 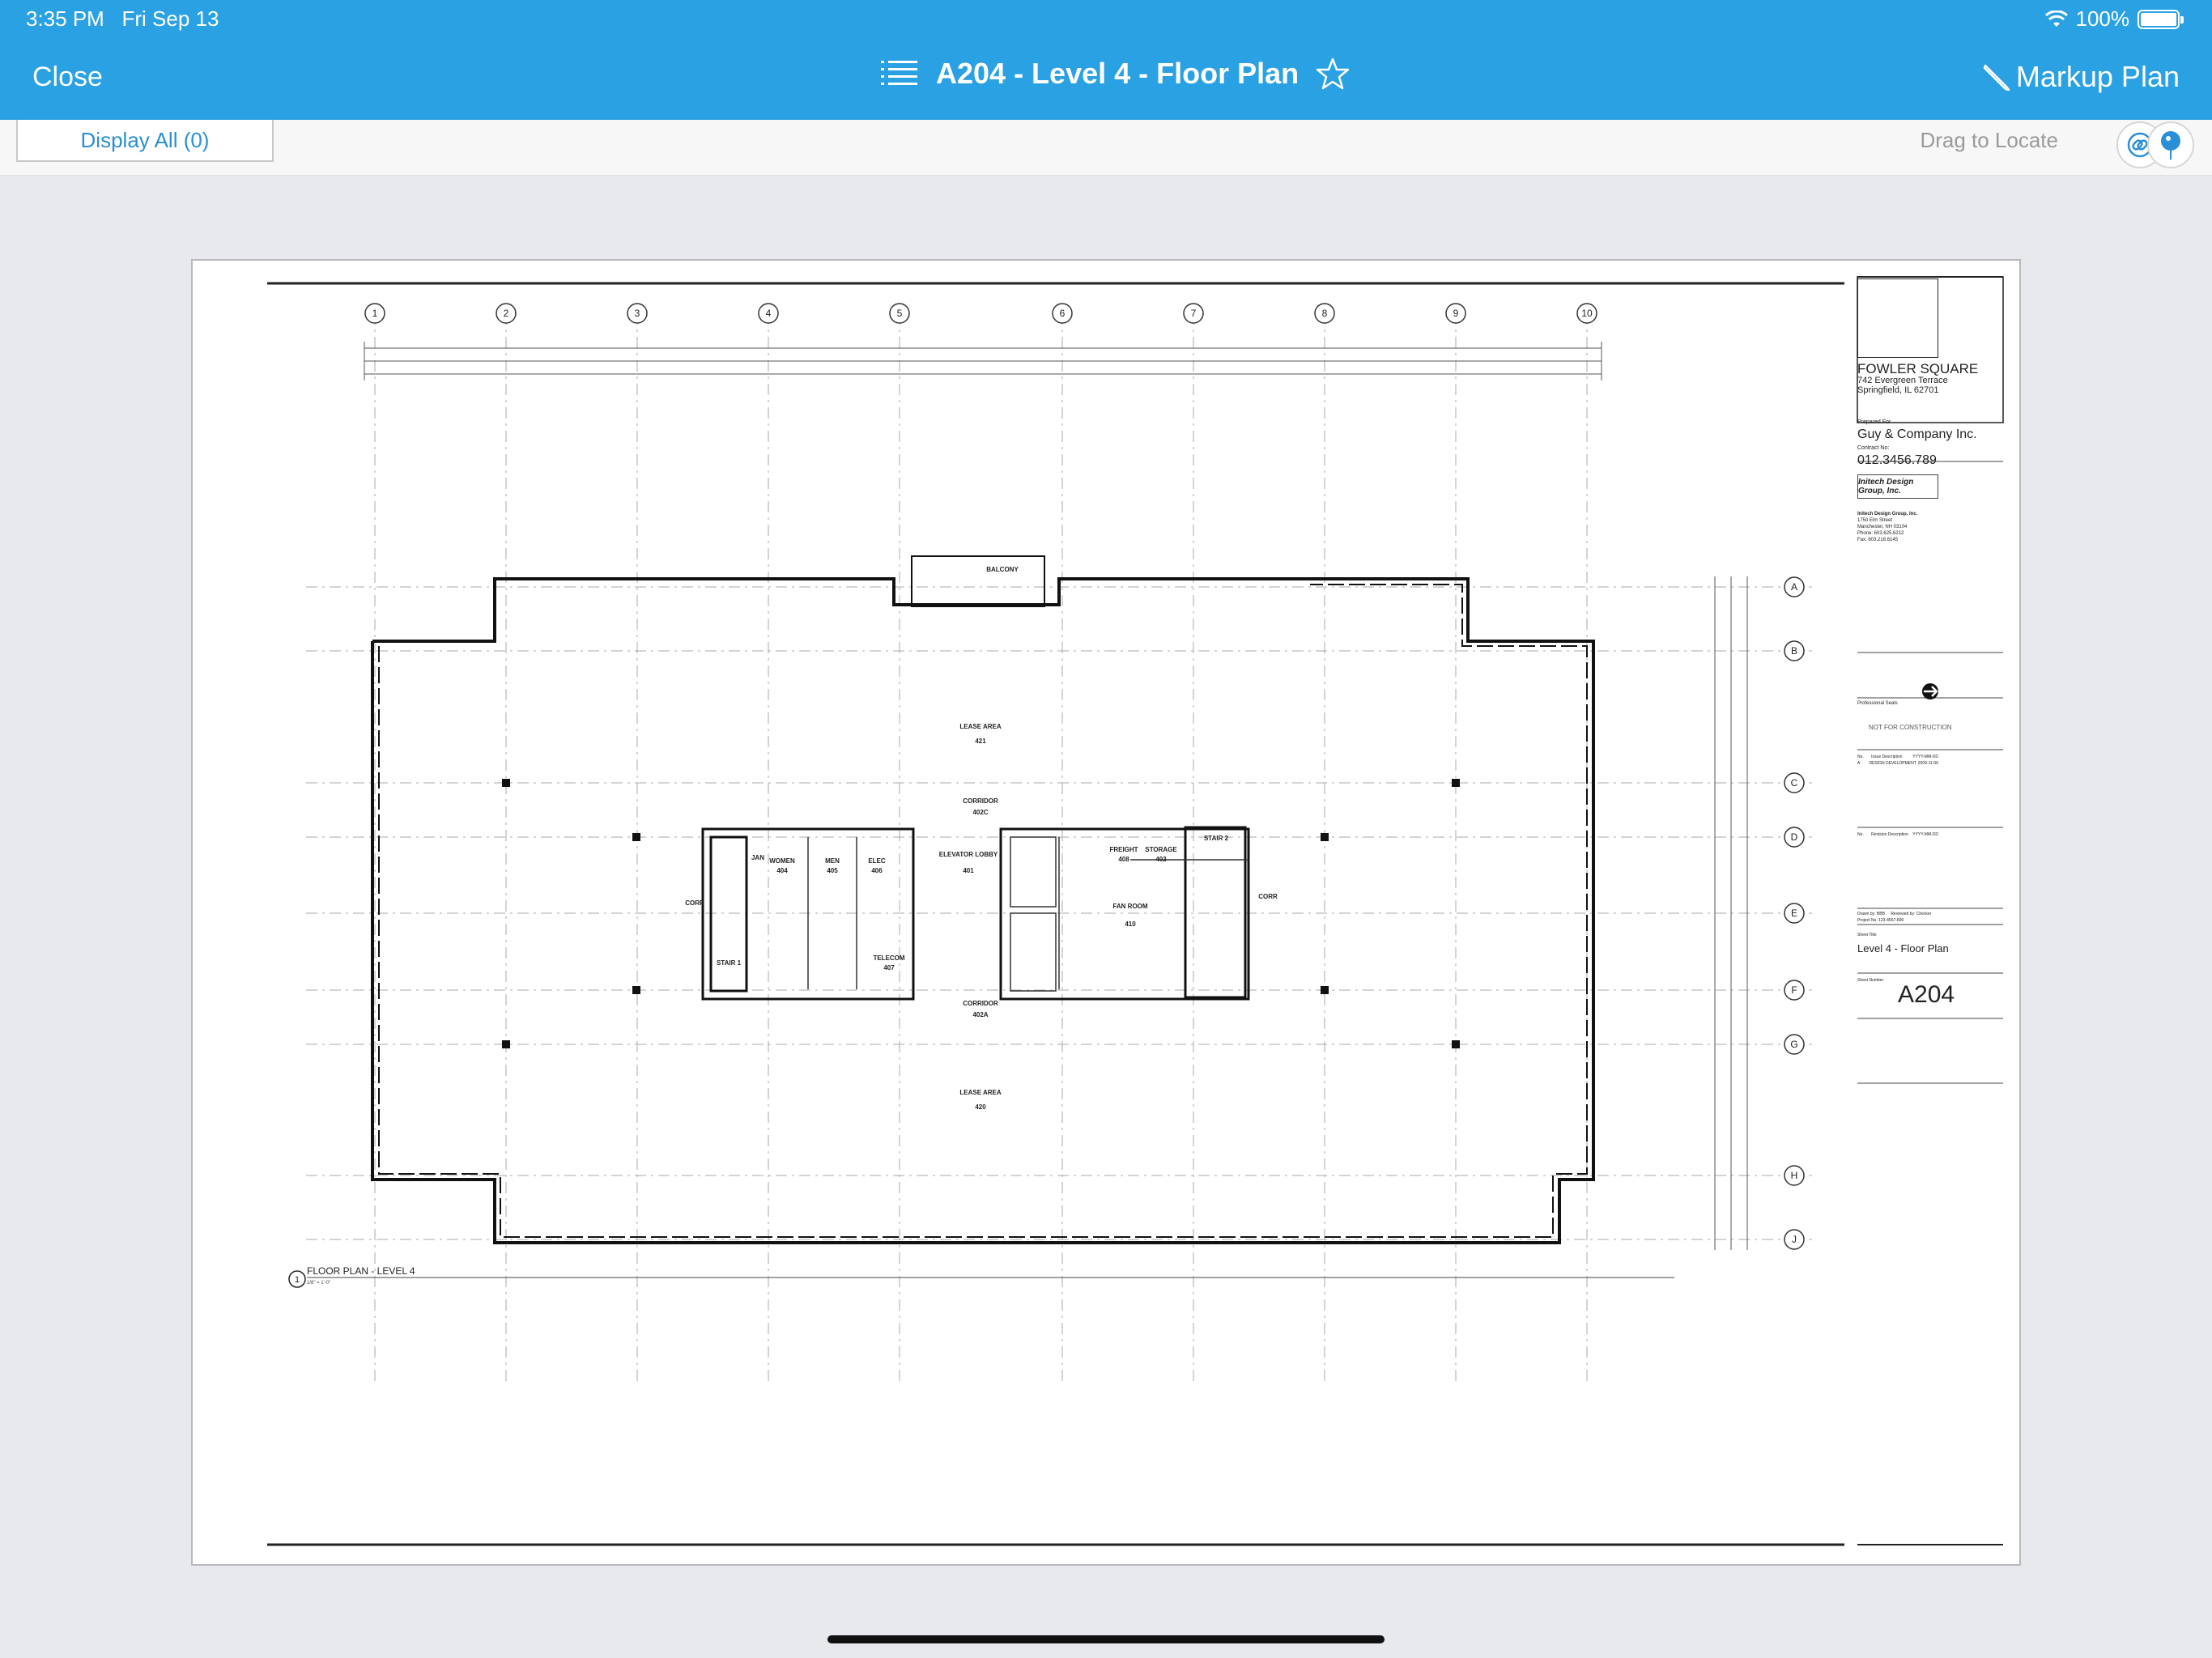 I want to click on grid-number-3: 3, so click(x=637, y=313).